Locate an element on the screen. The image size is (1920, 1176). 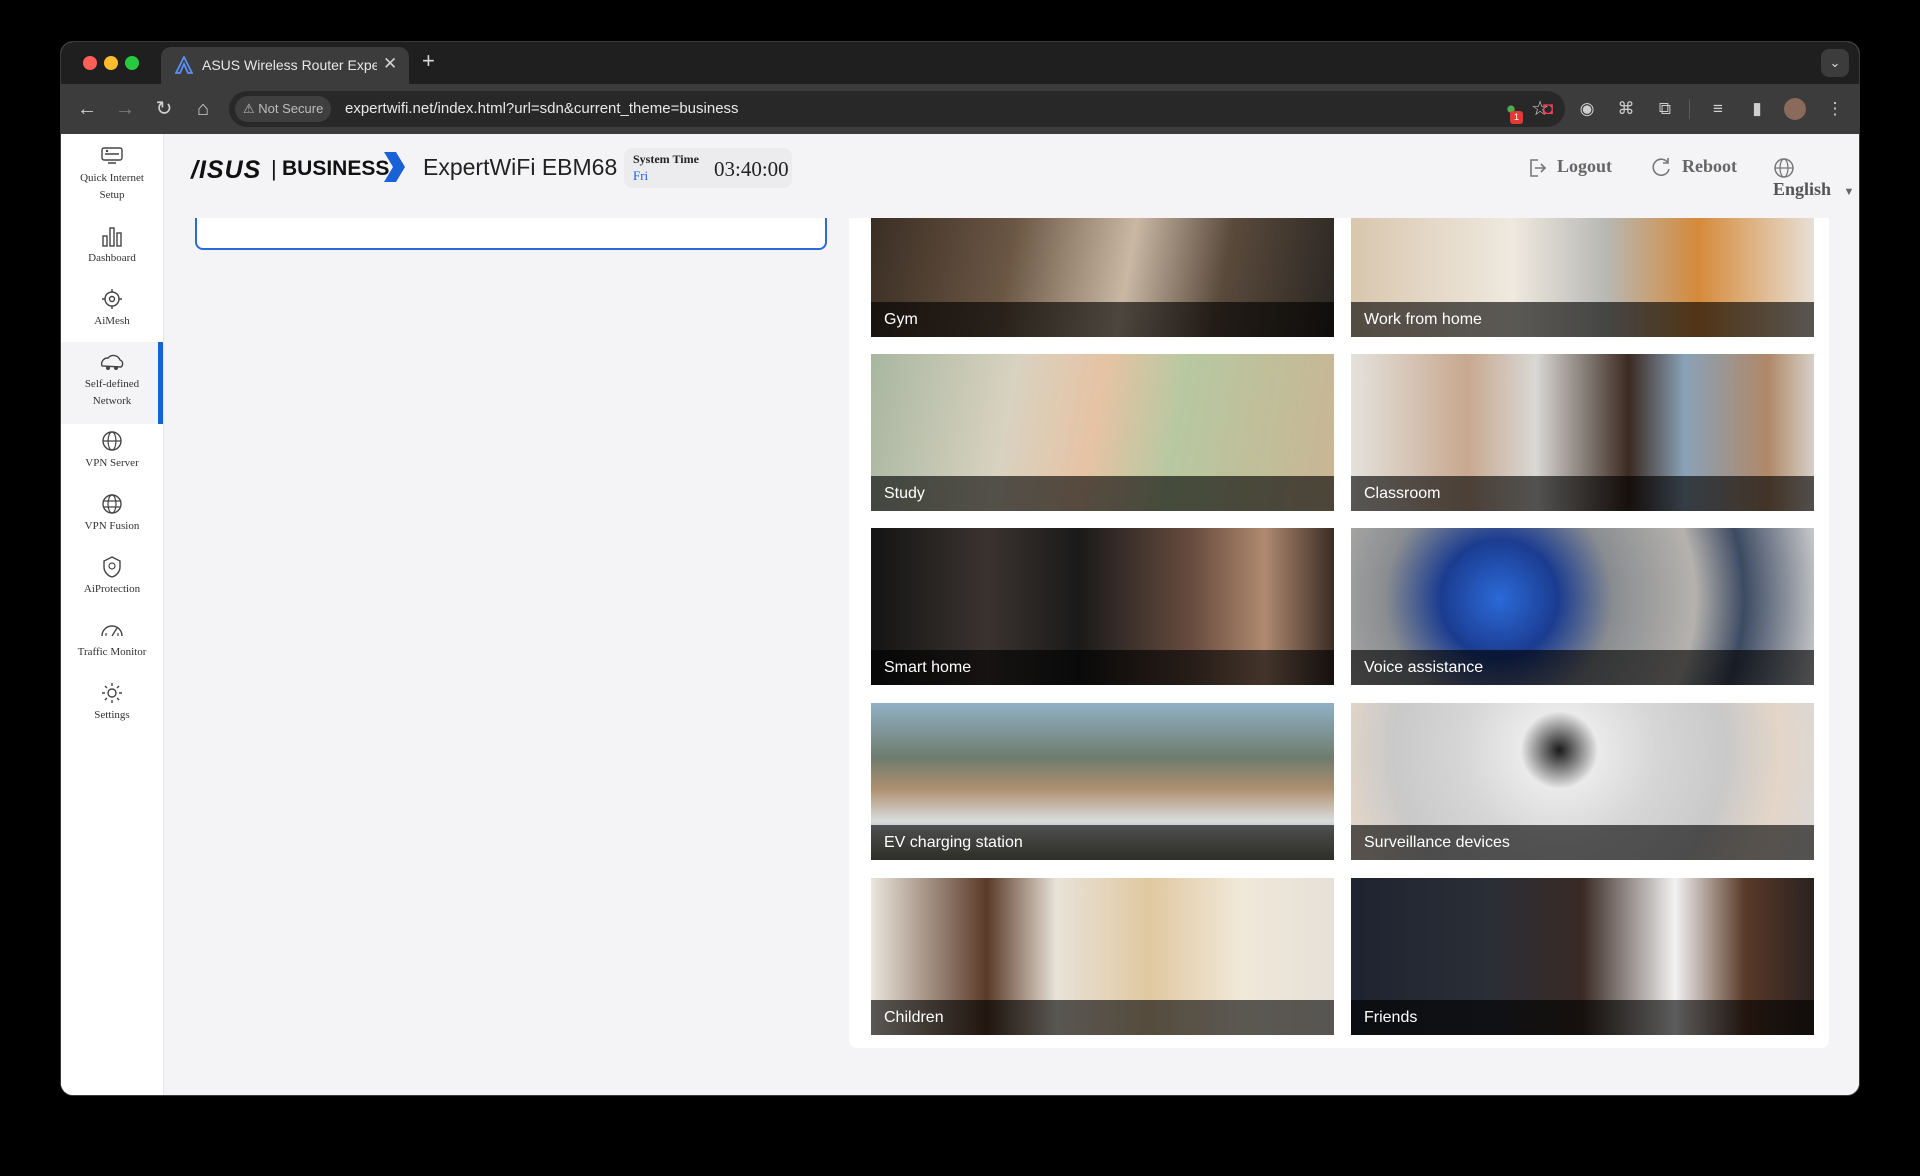
scenario-label: Surveillance devices is located at coordinates (1582, 842).